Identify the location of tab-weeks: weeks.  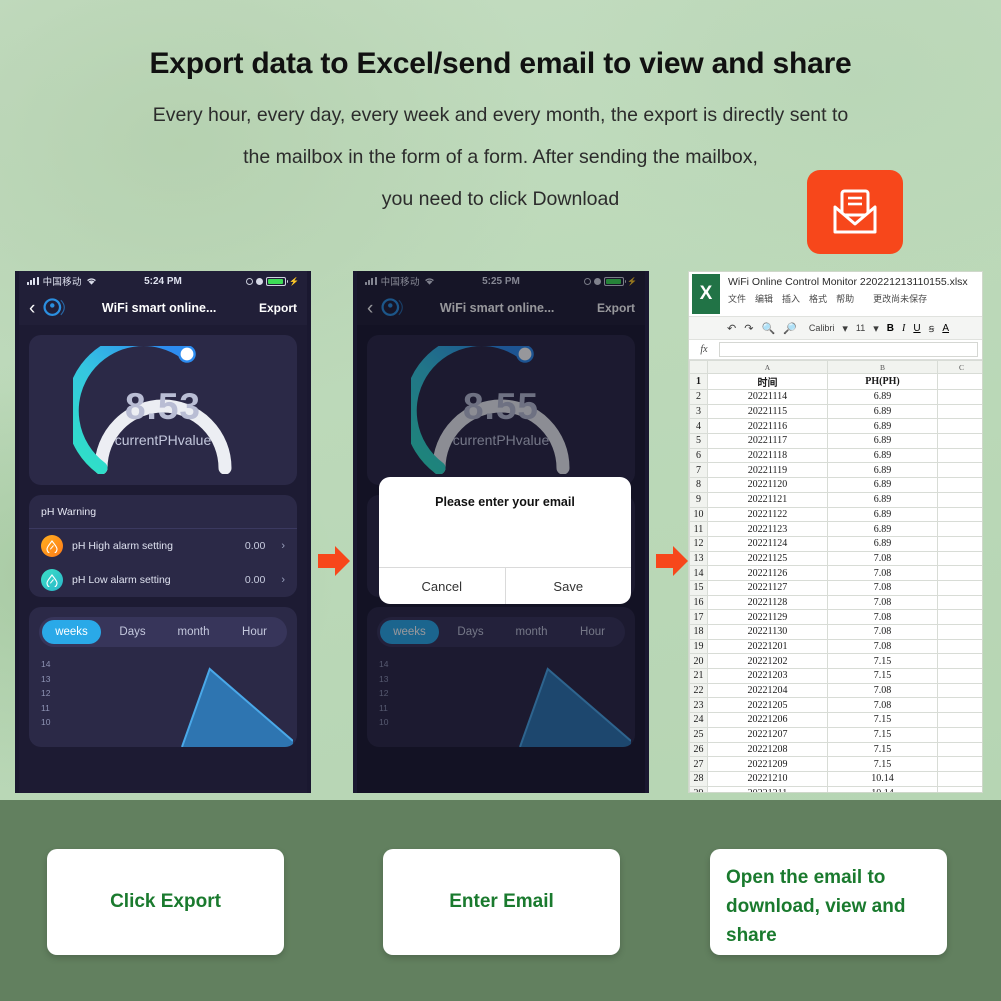
(71, 632).